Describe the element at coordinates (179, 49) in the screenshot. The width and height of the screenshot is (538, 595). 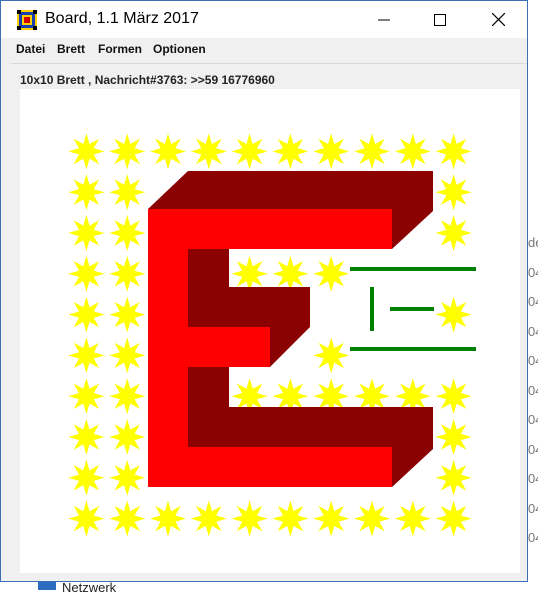
I see `menu-optionen: Optionen` at that location.